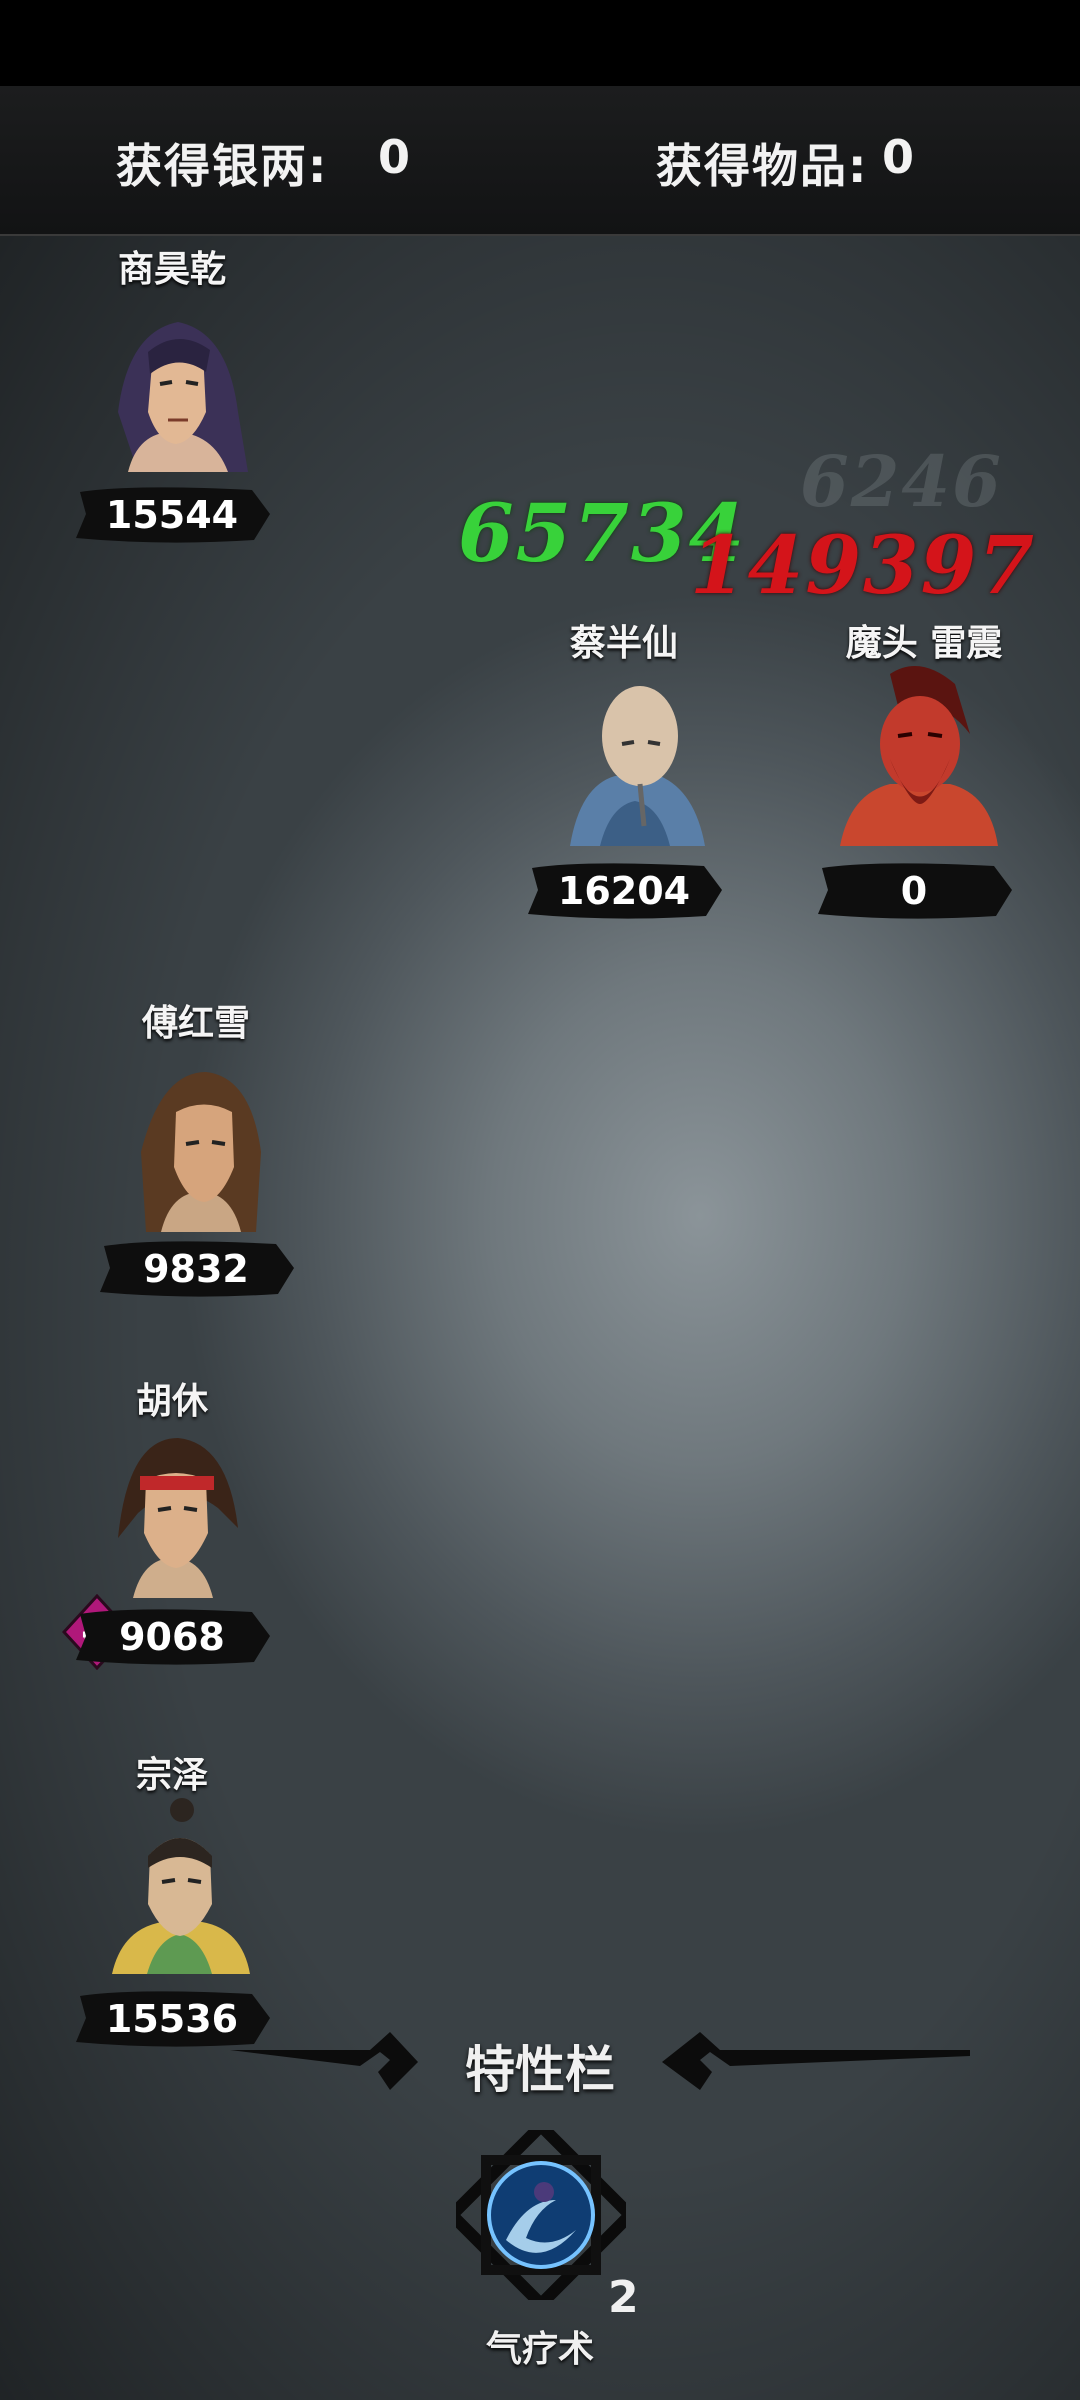 The height and width of the screenshot is (2400, 1080). I want to click on silver-label: 获得银两:, so click(222, 166).